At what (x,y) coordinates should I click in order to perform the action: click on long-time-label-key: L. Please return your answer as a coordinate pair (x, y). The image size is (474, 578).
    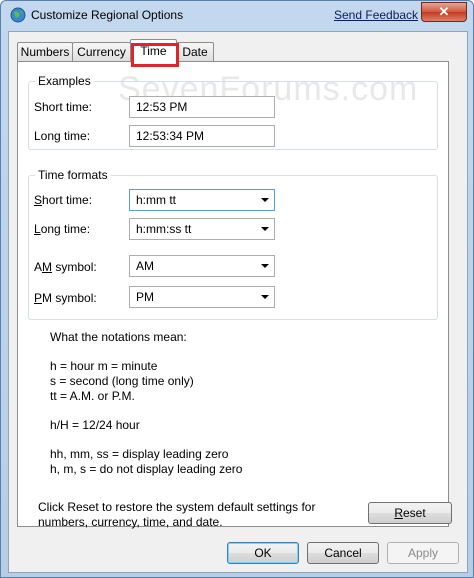
    Looking at the image, I should click on (37, 229).